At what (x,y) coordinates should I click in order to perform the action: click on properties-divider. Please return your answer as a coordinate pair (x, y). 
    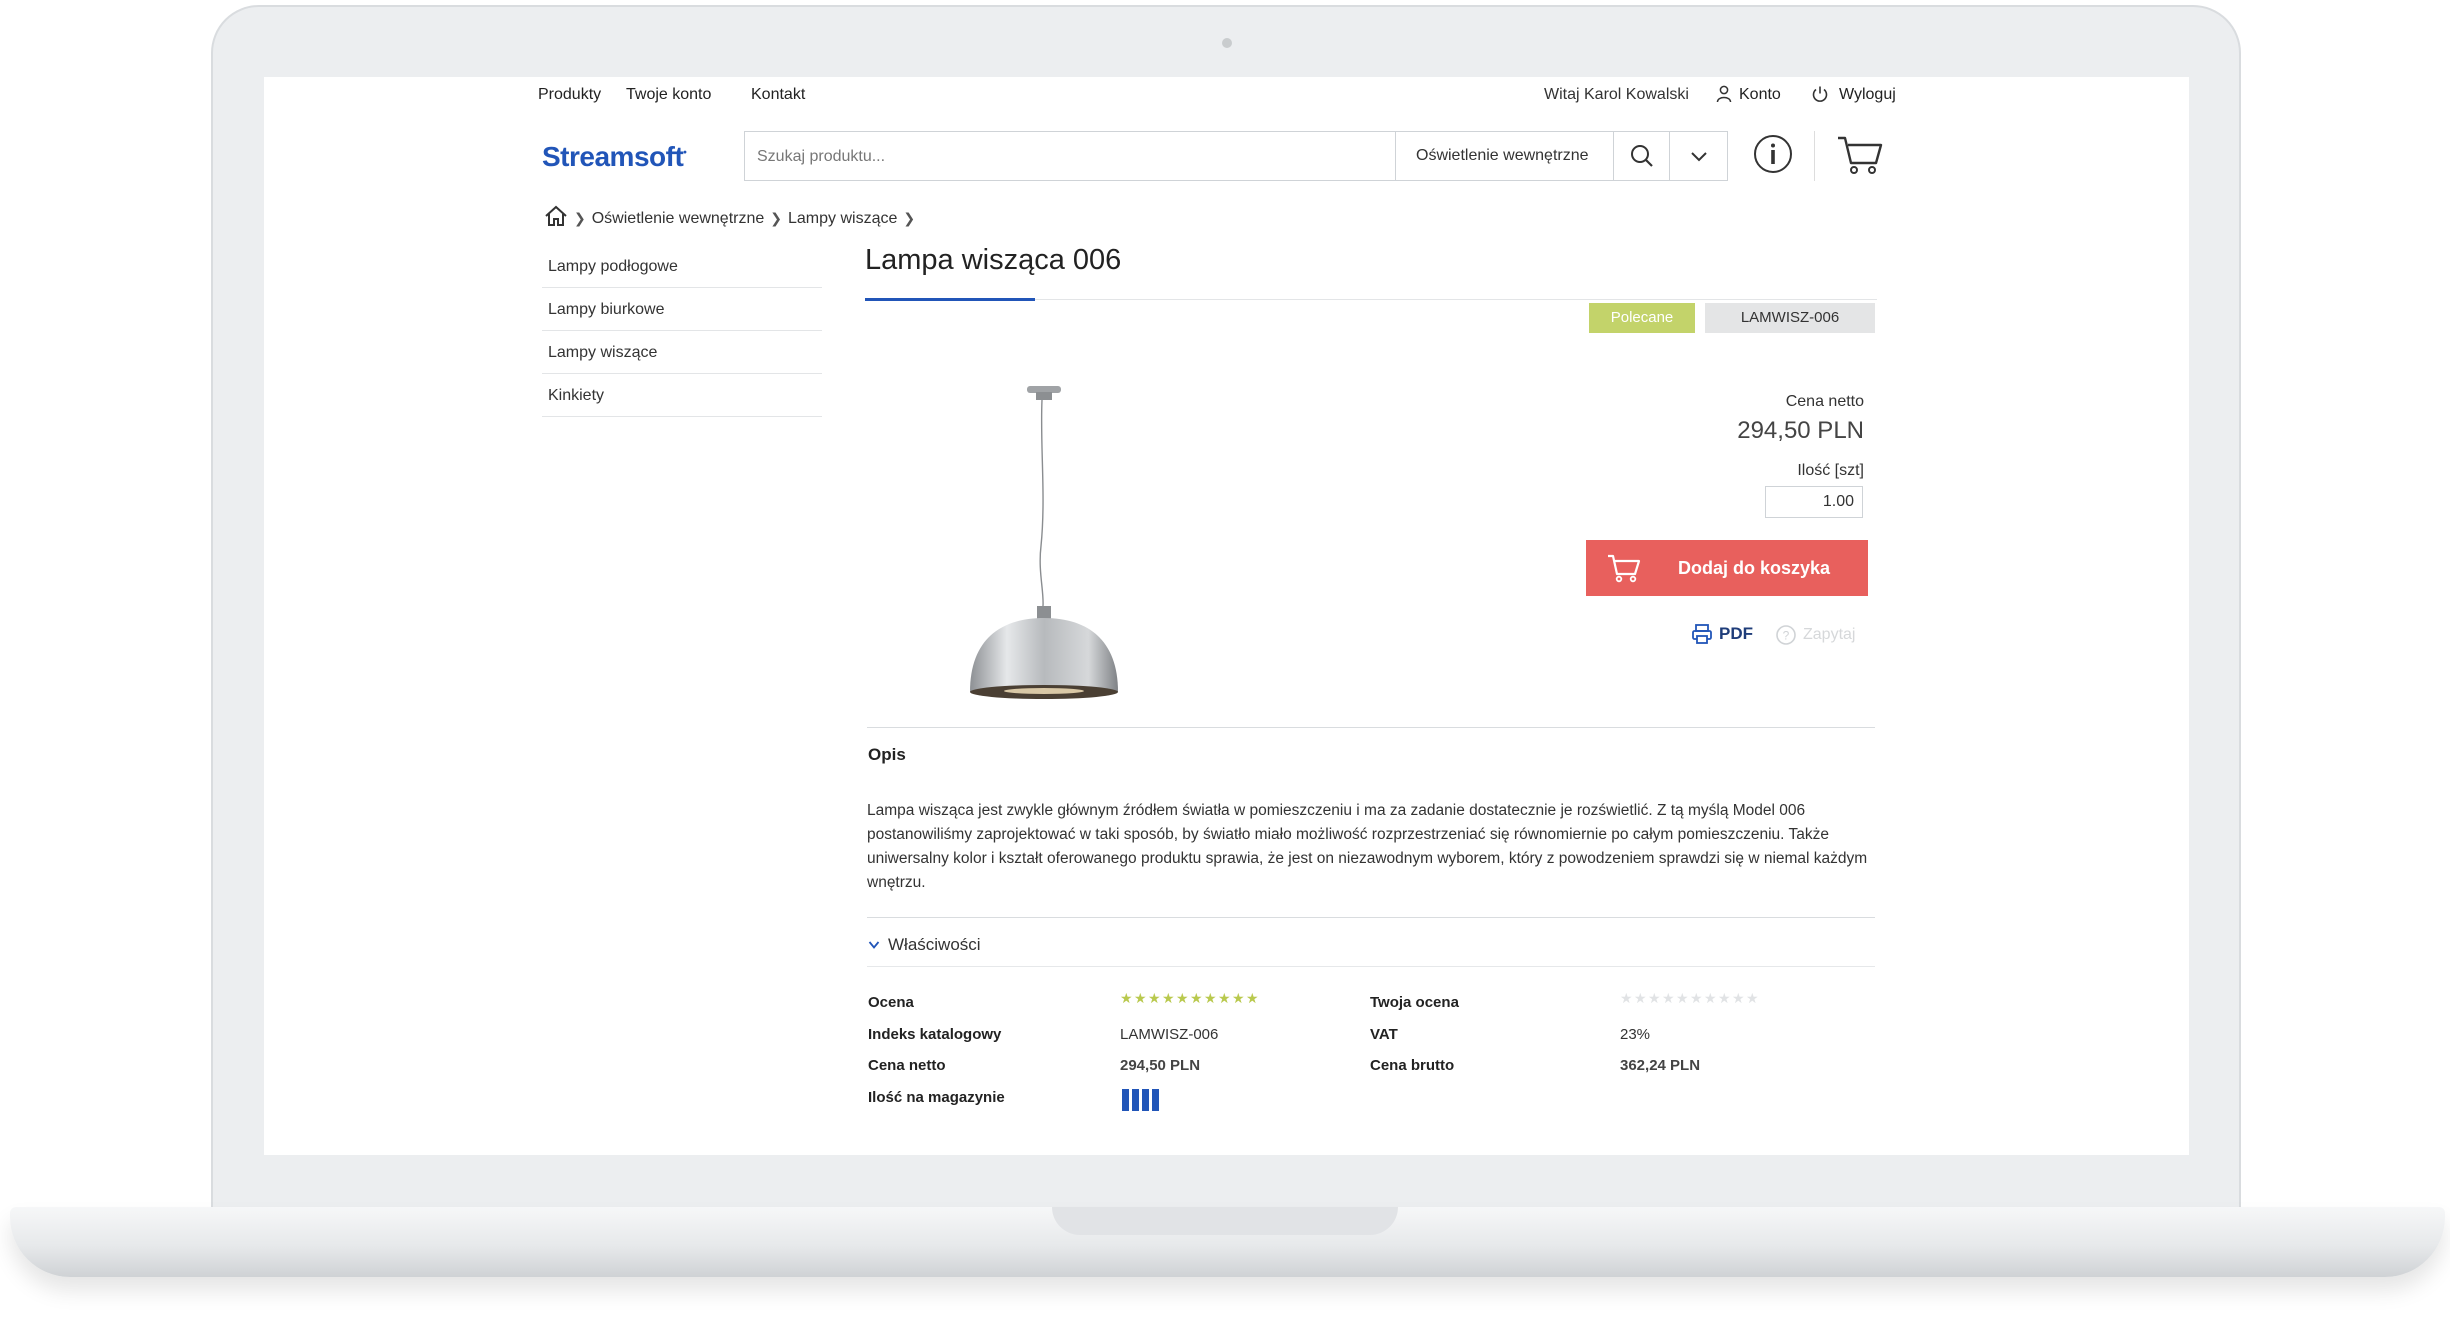
    Looking at the image, I should click on (1371, 917).